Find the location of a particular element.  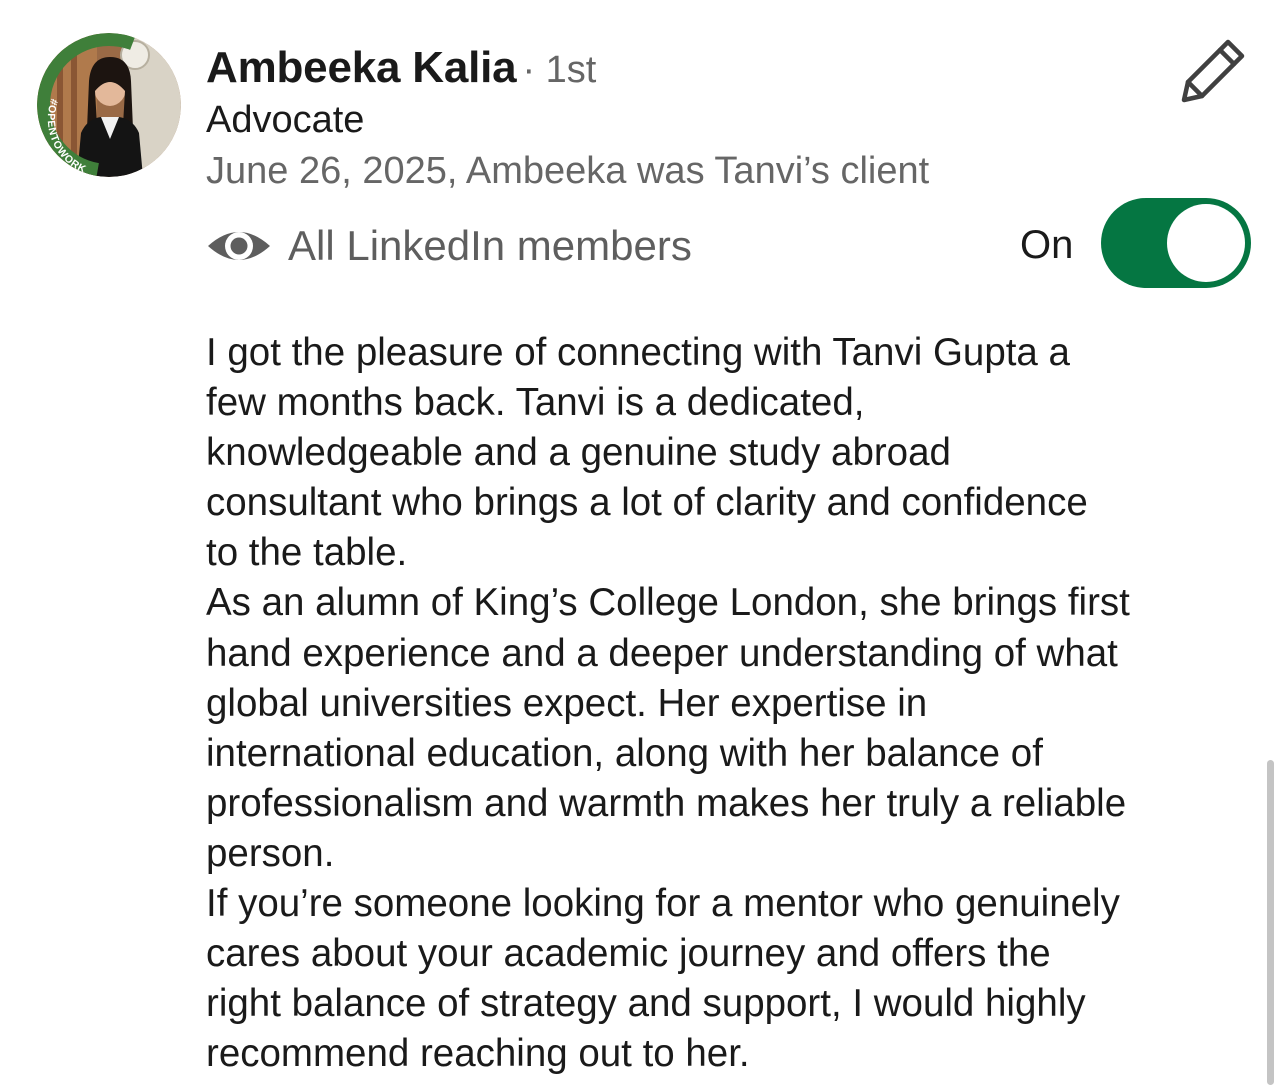

eye-icon is located at coordinates (239, 246).